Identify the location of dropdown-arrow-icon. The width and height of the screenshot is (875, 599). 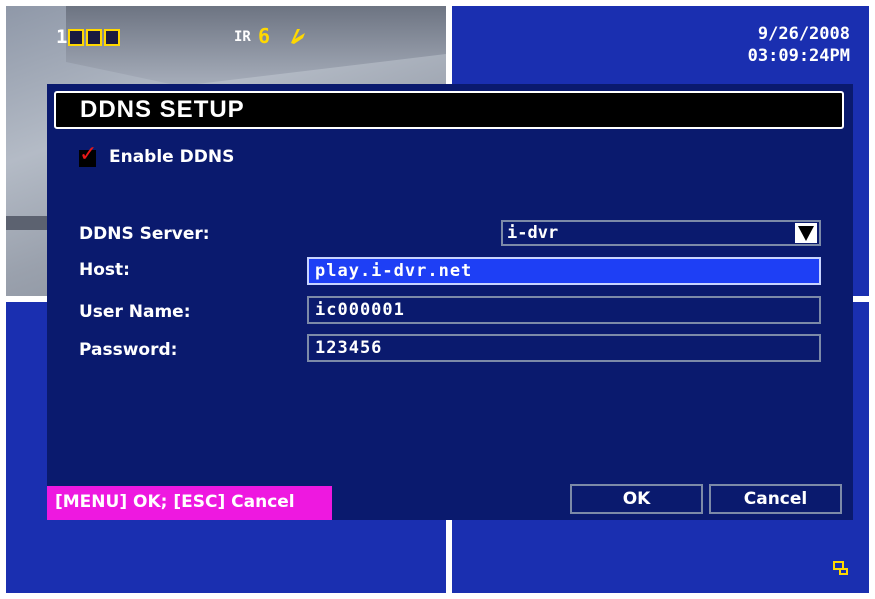
(806, 233).